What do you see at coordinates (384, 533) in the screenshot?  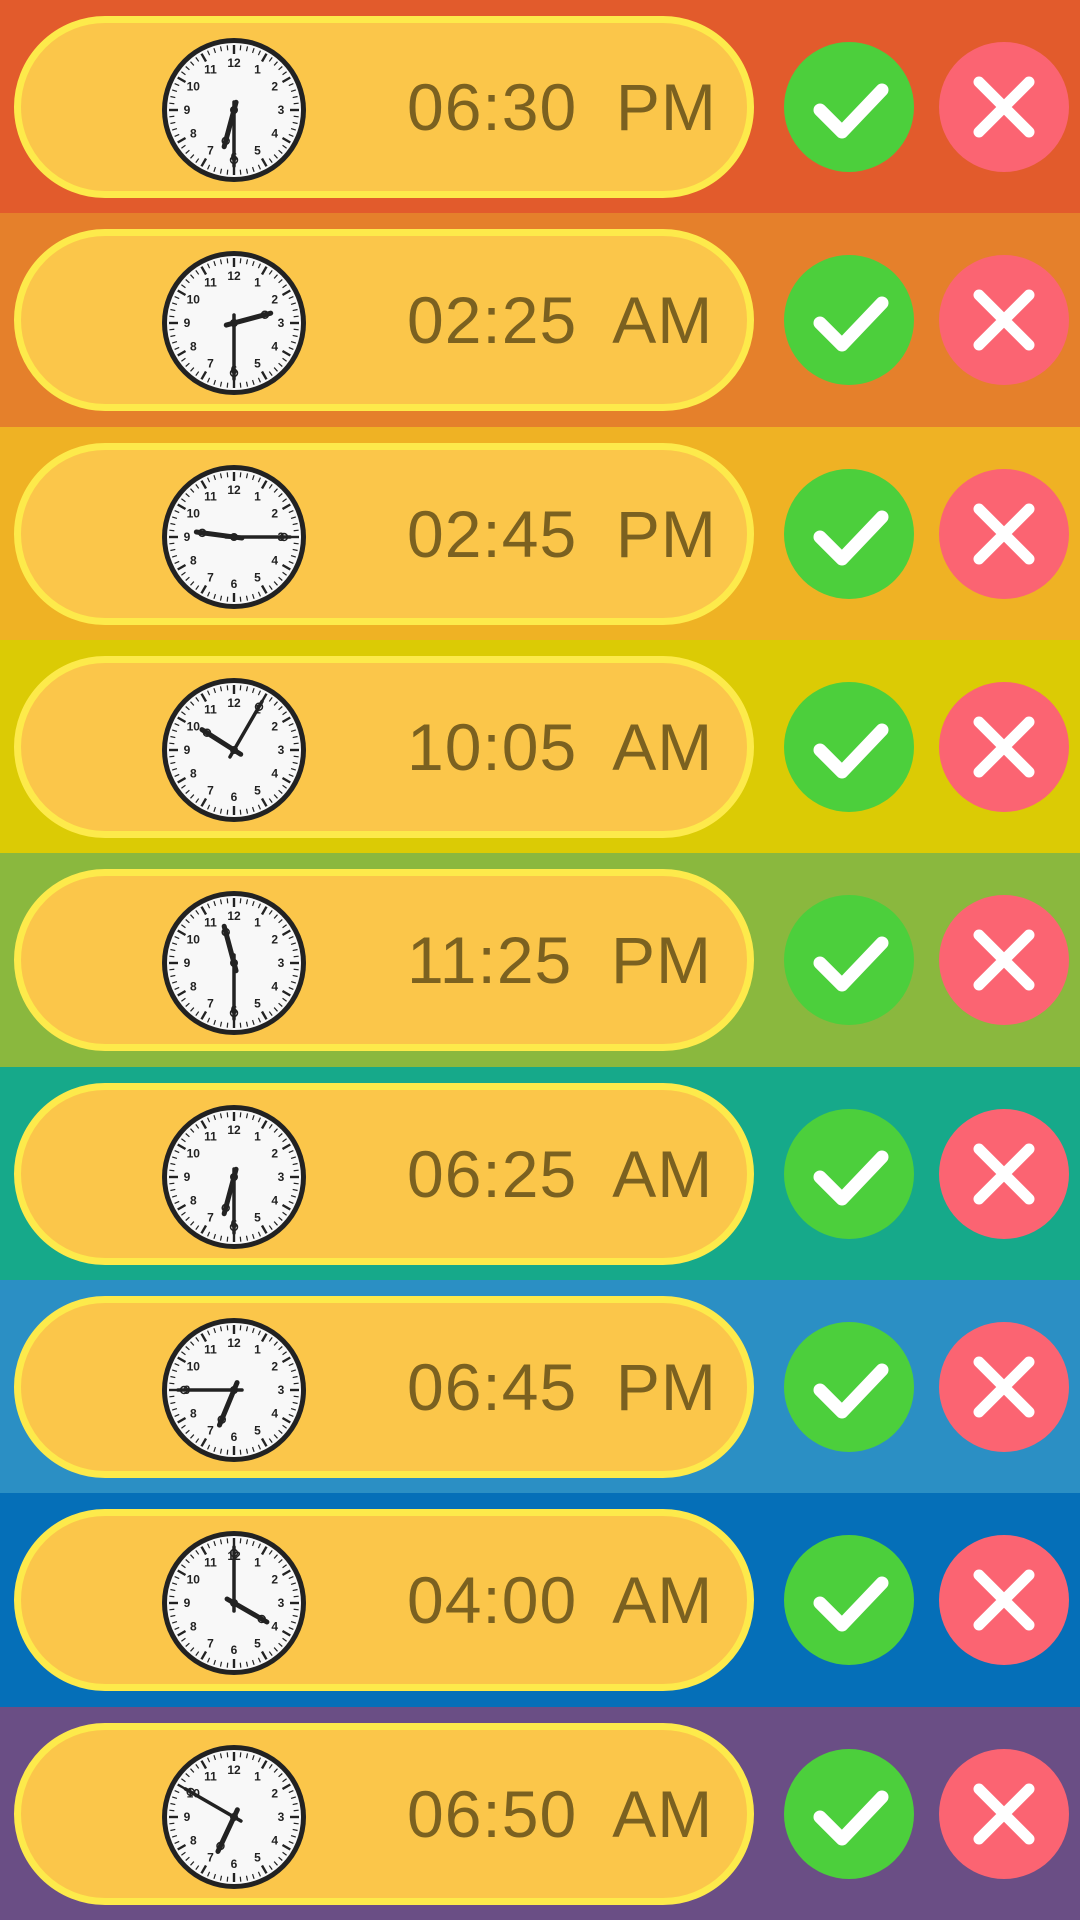 I see `alarm-time-pill: 123456789101112 02:45 PM` at bounding box center [384, 533].